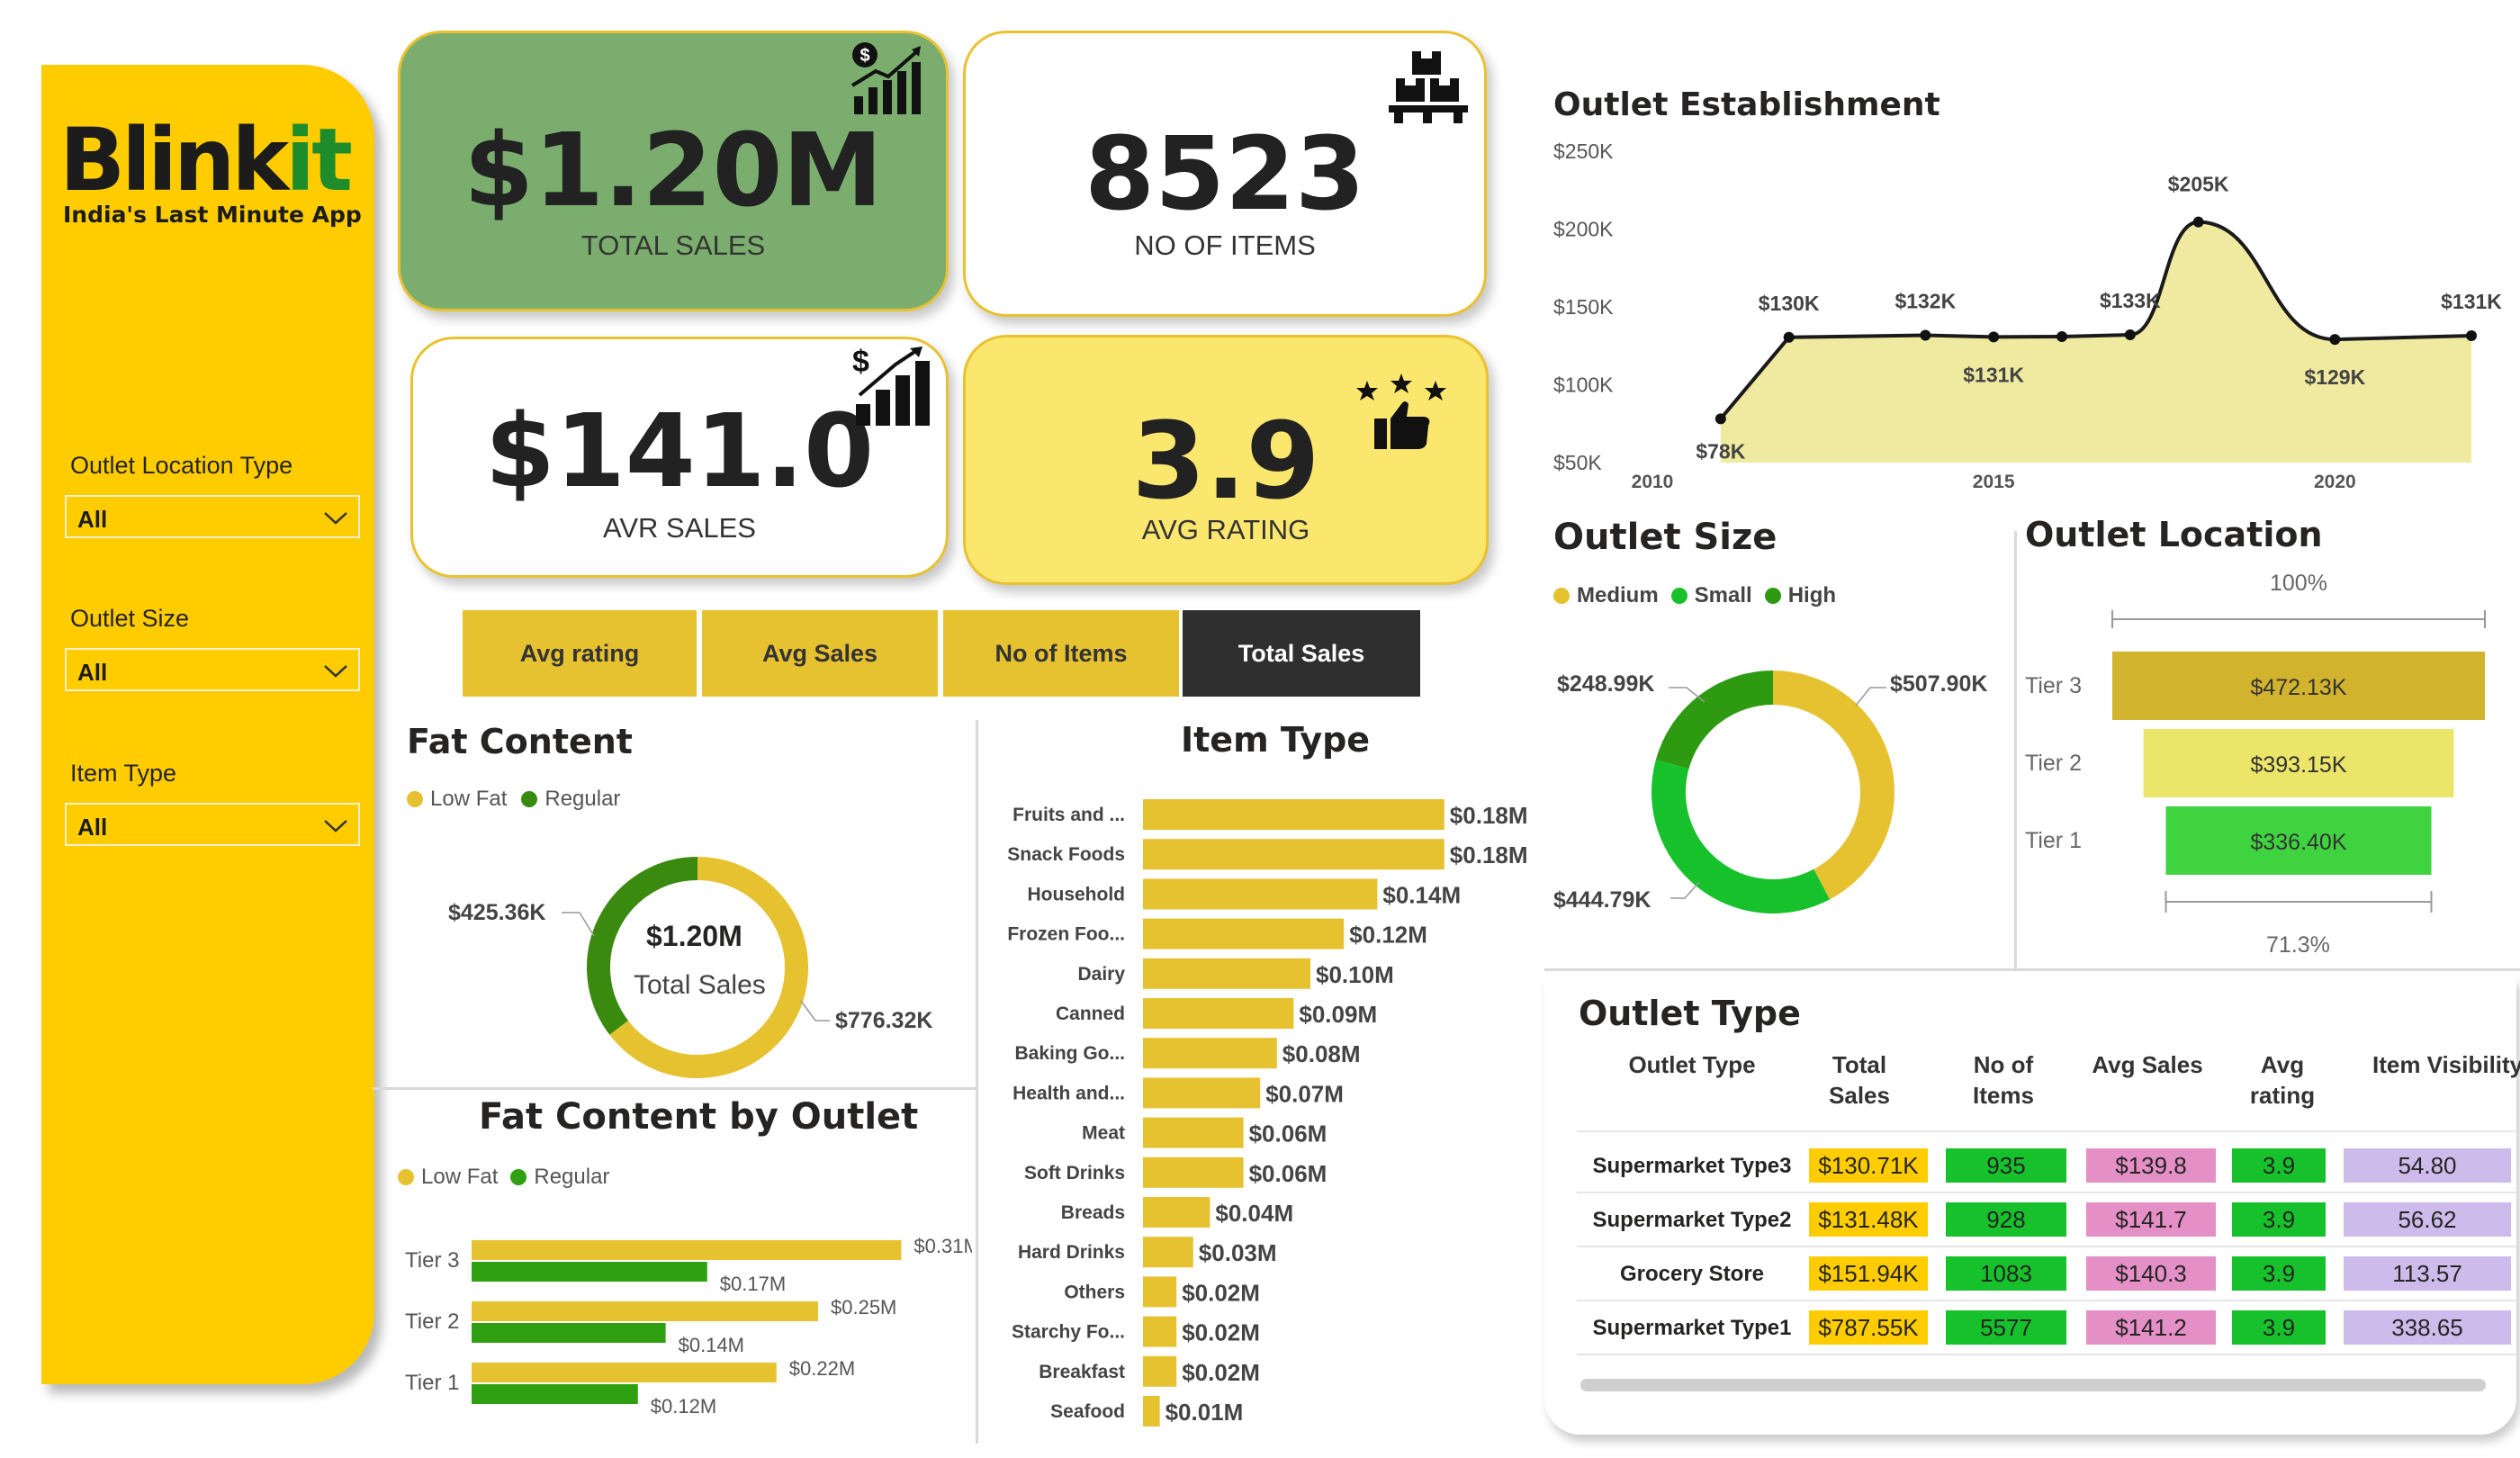  What do you see at coordinates (1238, 1252) in the screenshot?
I see `bar-value-label: $0.03M` at bounding box center [1238, 1252].